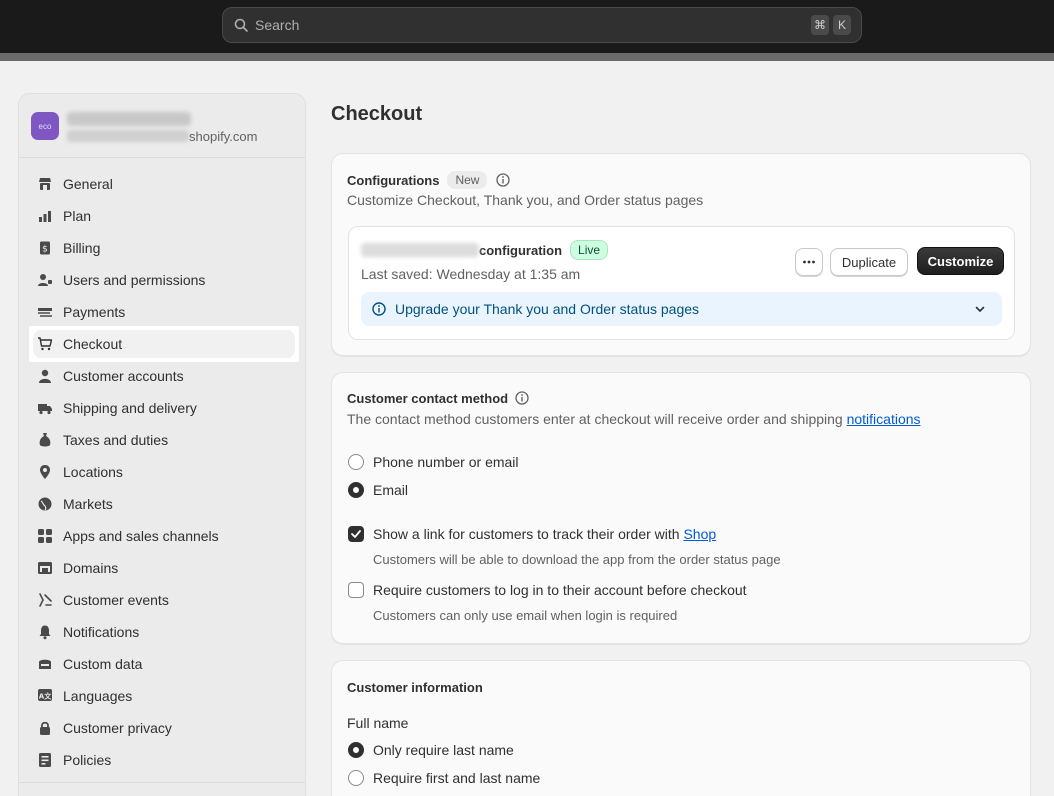  Describe the element at coordinates (141, 536) in the screenshot. I see `sidebar-item-label: Apps and sales channels` at that location.